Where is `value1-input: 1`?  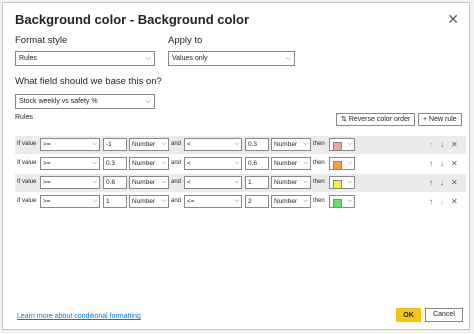 value1-input: 1 is located at coordinates (115, 201).